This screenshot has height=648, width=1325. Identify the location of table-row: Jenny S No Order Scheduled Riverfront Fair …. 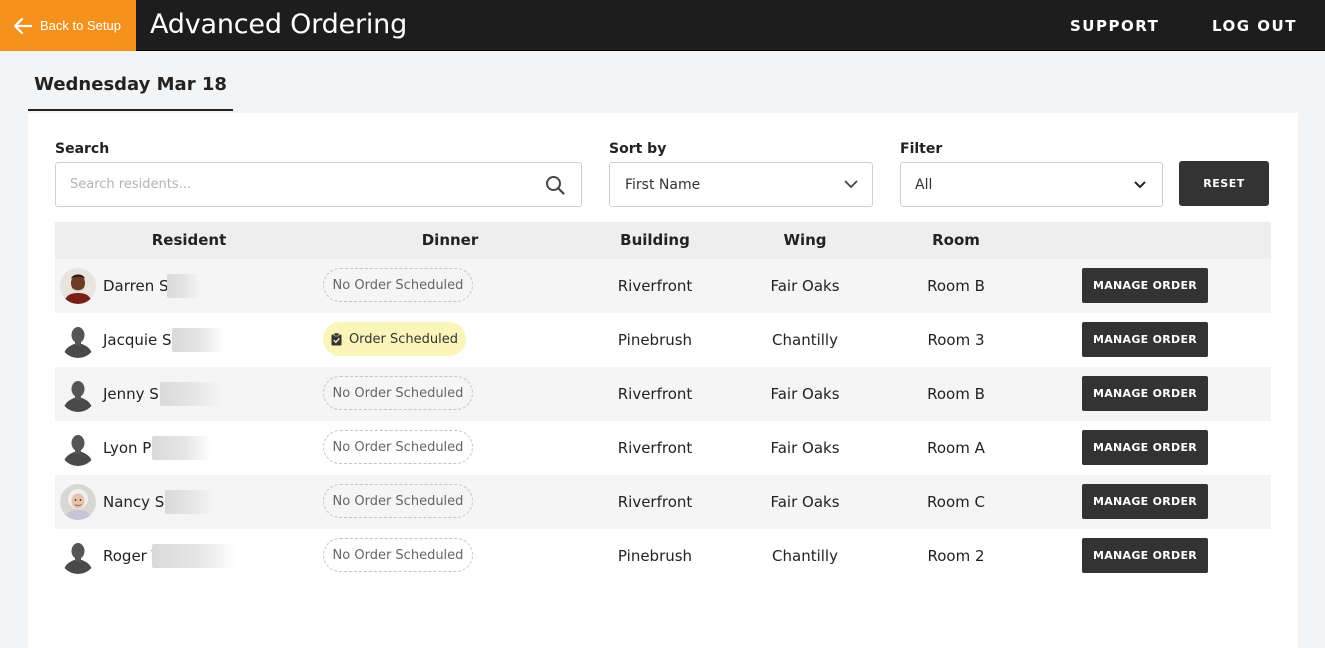
(663, 394).